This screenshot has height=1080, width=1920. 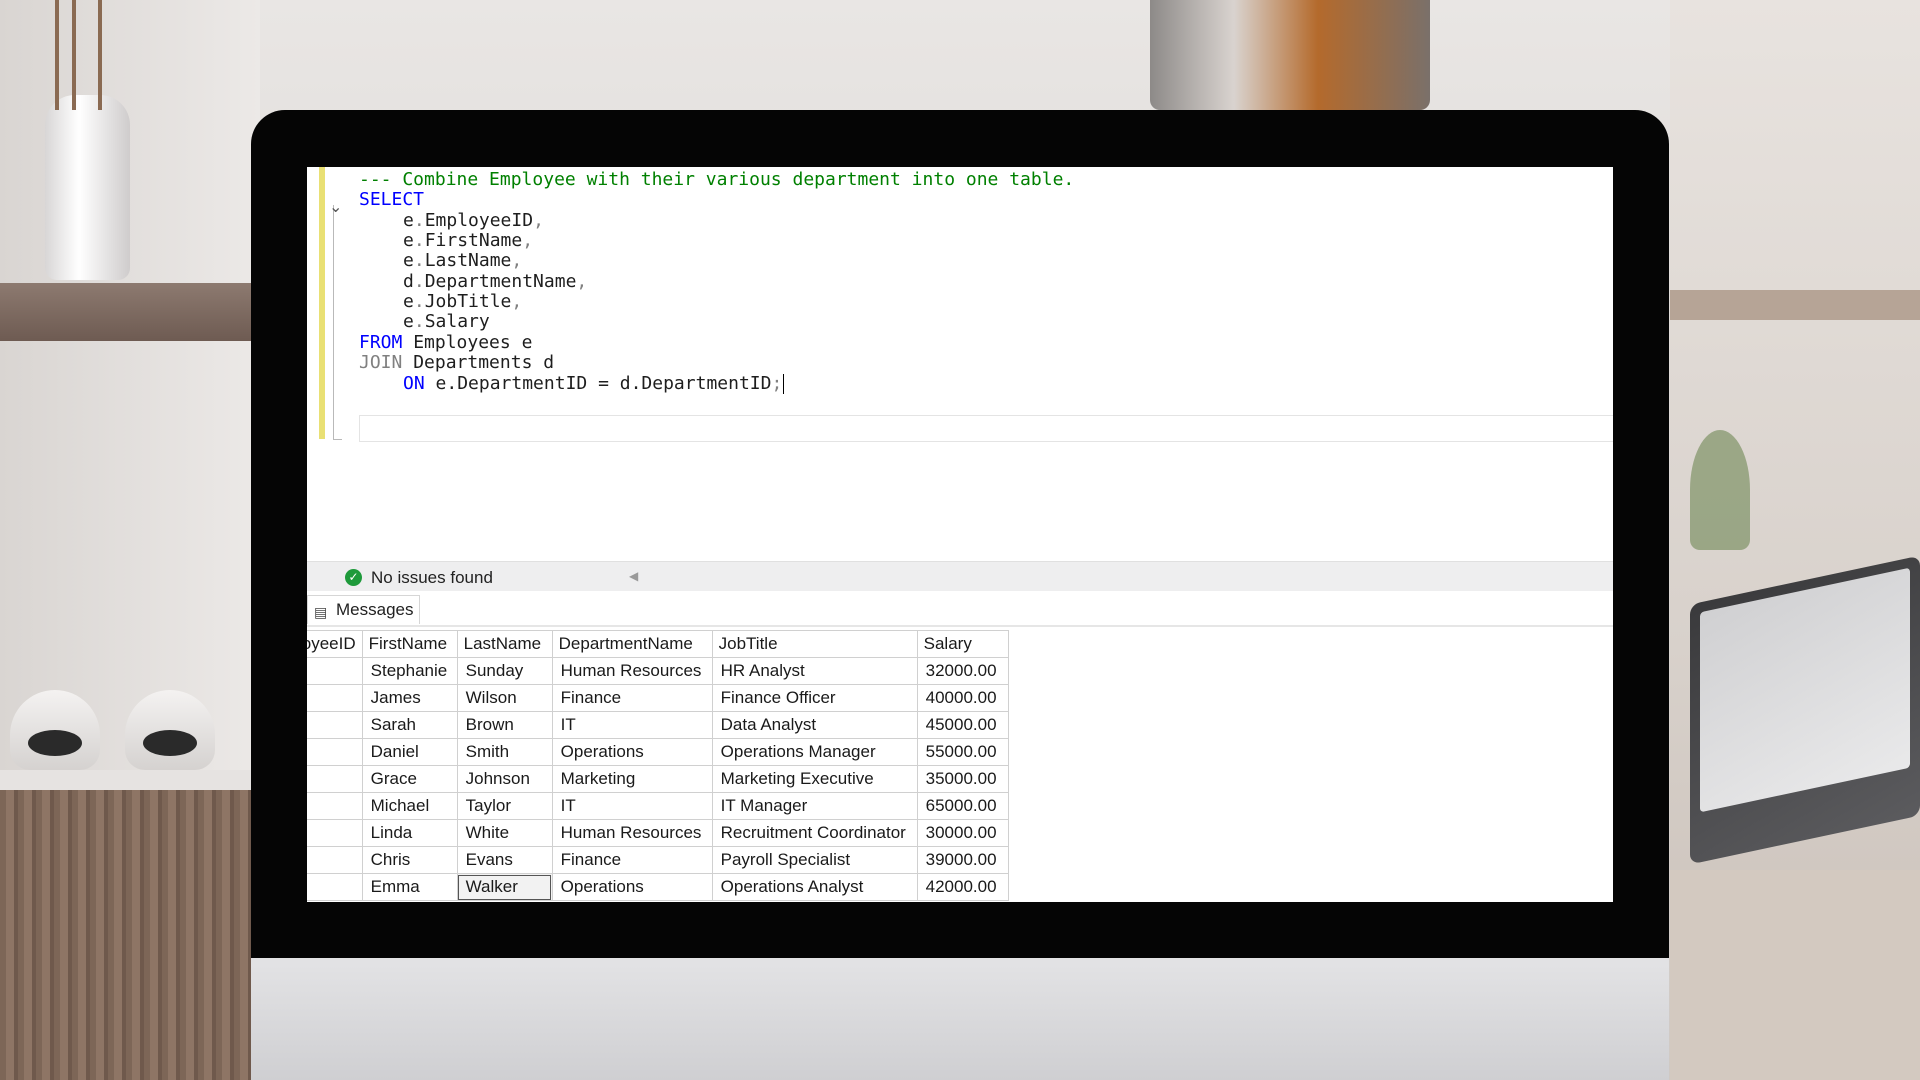 I want to click on cell-firstname: Sarah, so click(x=409, y=725).